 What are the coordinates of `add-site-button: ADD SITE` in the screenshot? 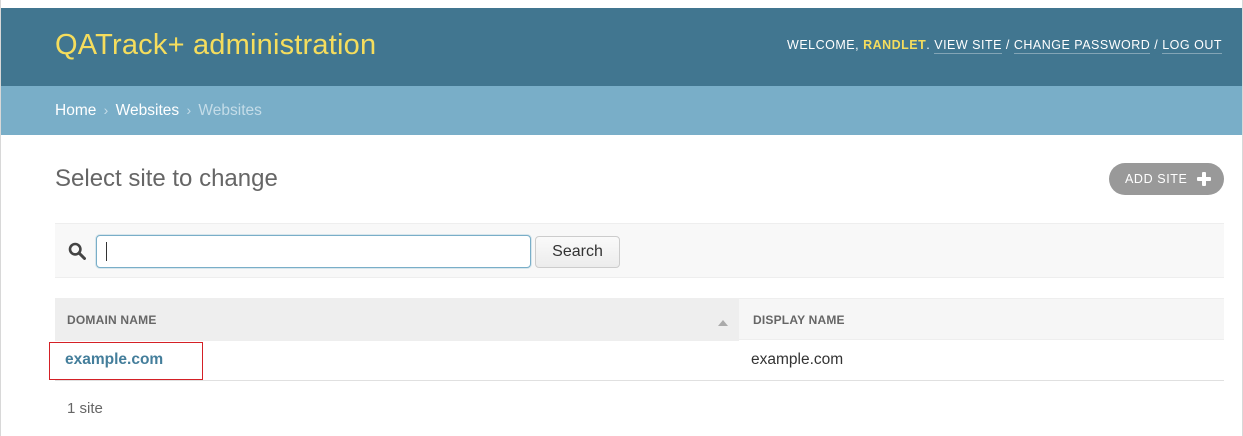 It's located at (1166, 179).